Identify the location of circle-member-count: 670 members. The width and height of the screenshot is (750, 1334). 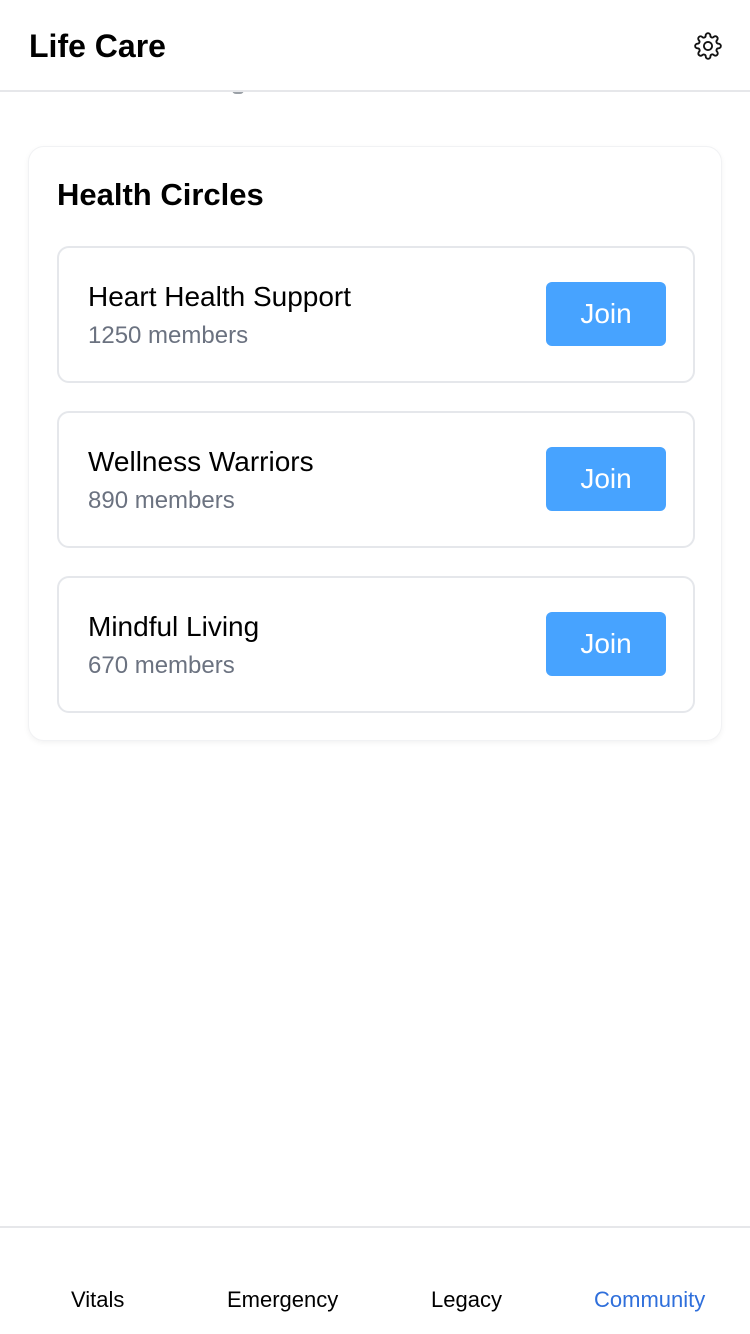
(161, 665).